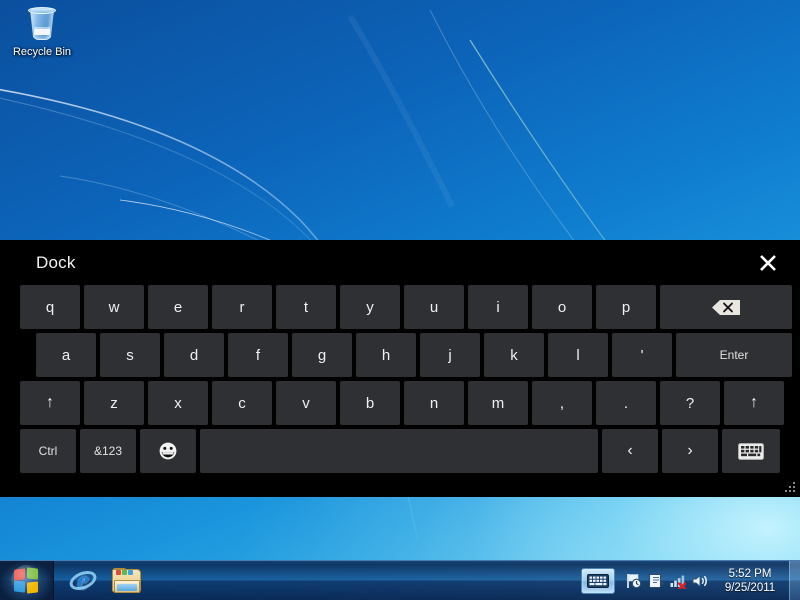 The height and width of the screenshot is (600, 800). What do you see at coordinates (306, 307) in the screenshot?
I see `key-t: t` at bounding box center [306, 307].